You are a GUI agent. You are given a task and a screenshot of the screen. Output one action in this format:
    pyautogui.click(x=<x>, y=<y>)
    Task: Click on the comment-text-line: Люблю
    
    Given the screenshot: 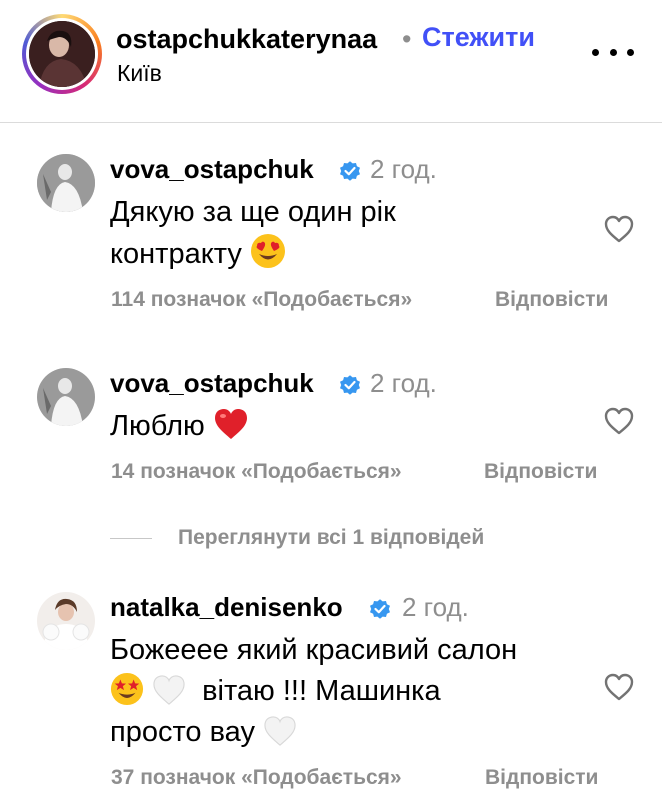 What is the action you would take?
    pyautogui.click(x=157, y=426)
    